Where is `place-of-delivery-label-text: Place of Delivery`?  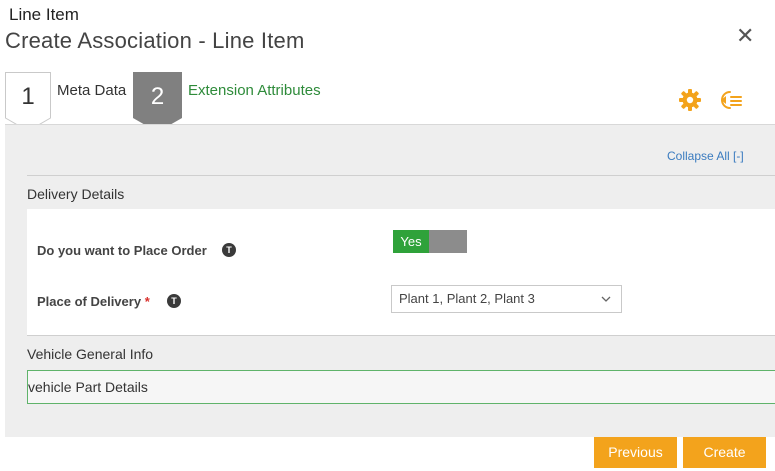 place-of-delivery-label-text: Place of Delivery is located at coordinates (89, 301).